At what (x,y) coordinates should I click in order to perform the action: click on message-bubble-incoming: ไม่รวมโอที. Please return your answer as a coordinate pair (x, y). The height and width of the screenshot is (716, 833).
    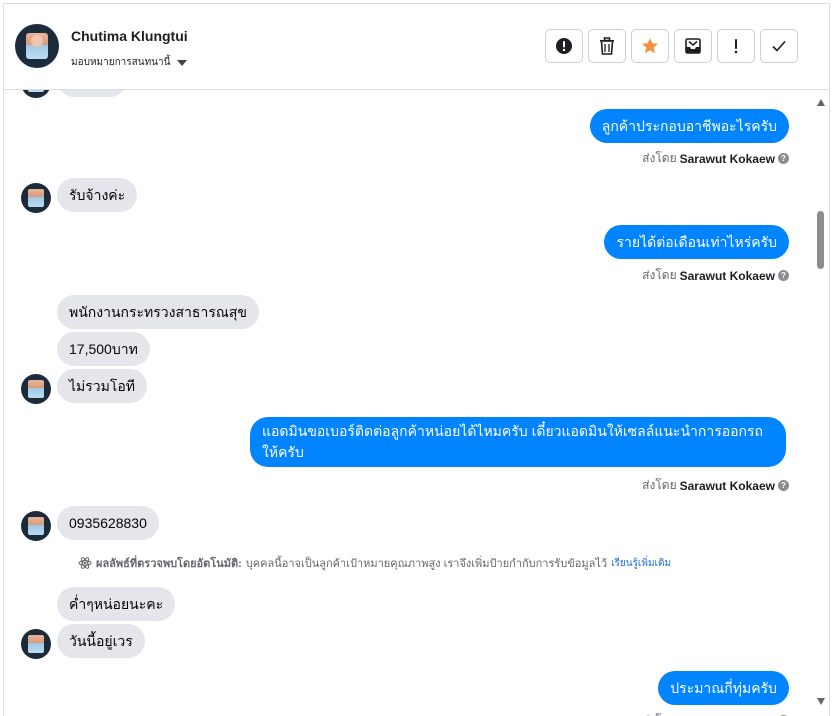
    Looking at the image, I should click on (102, 386).